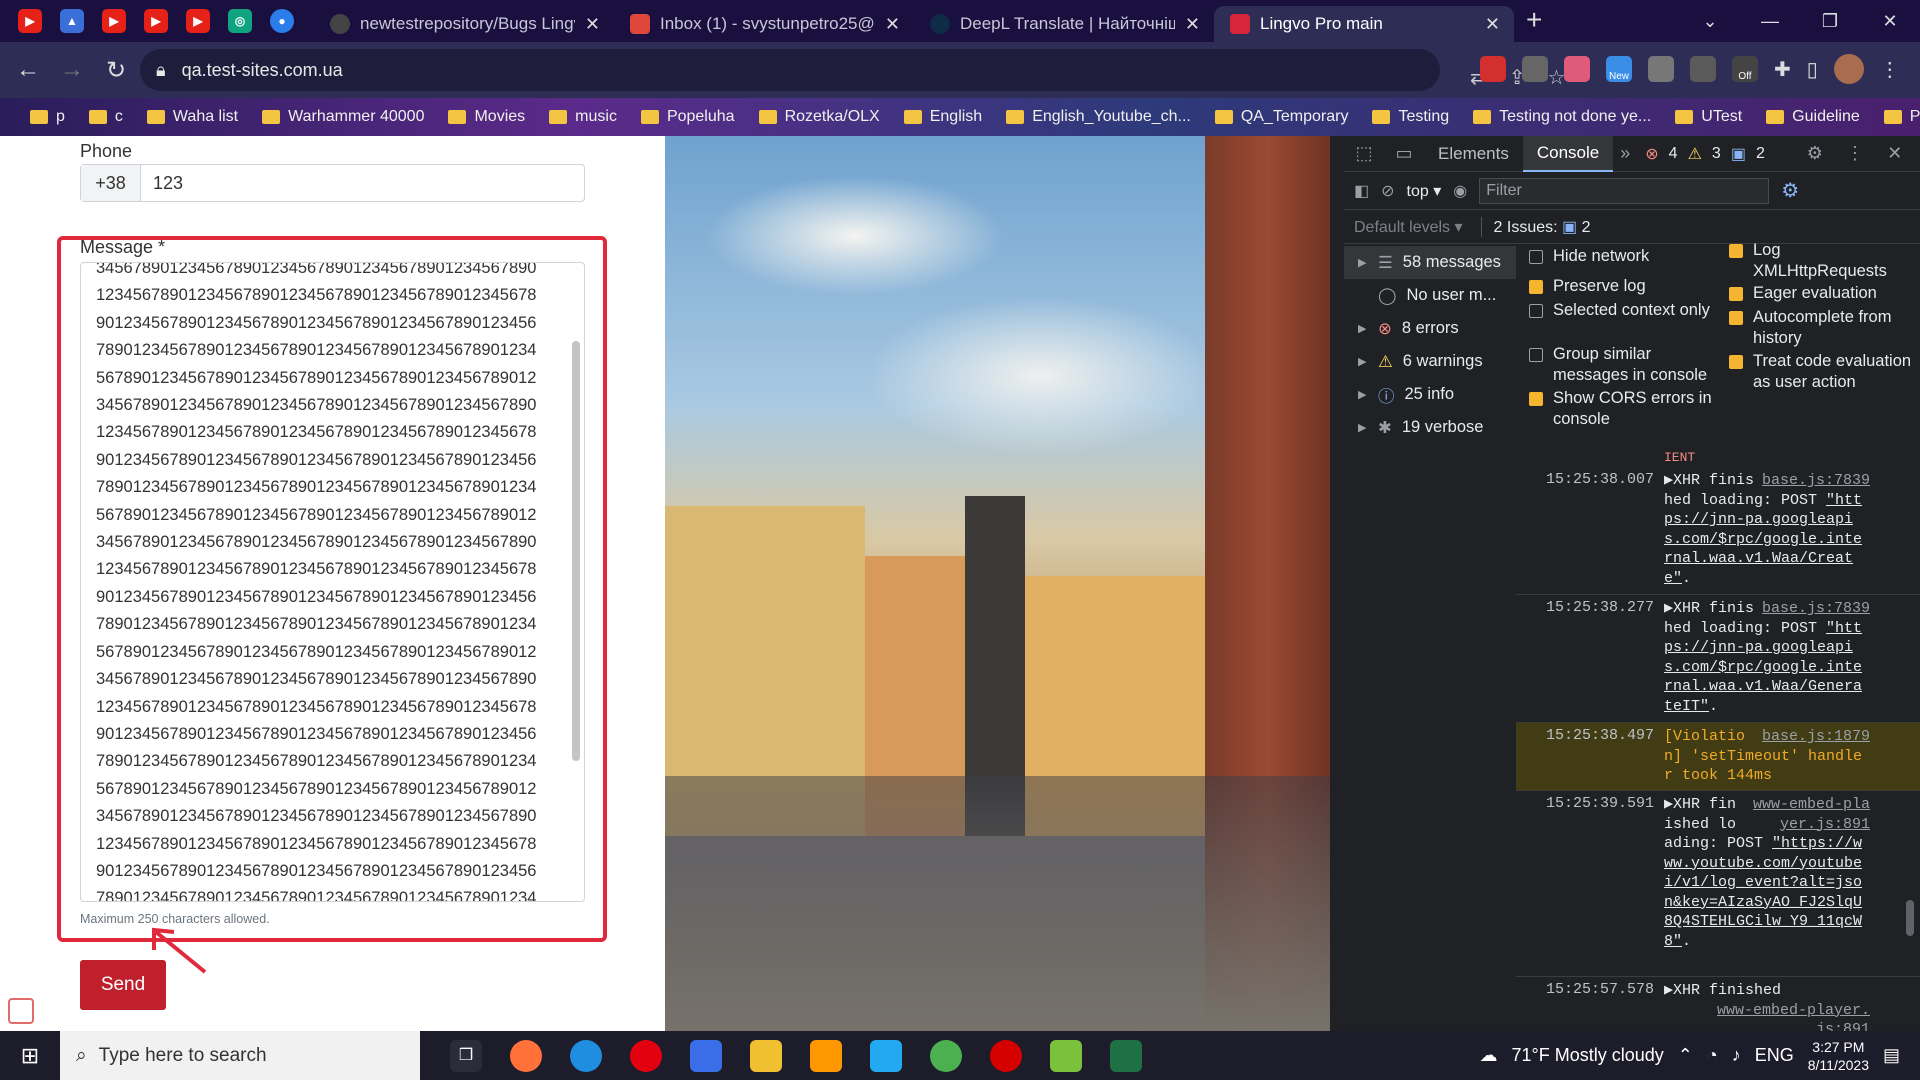 This screenshot has height=1080, width=1920. What do you see at coordinates (106, 117) in the screenshot?
I see `bookmark-item: c` at bounding box center [106, 117].